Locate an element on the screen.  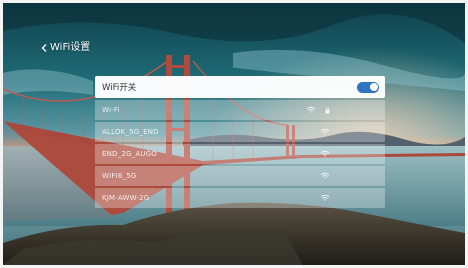
back-button: WiFi设置 is located at coordinates (65, 48).